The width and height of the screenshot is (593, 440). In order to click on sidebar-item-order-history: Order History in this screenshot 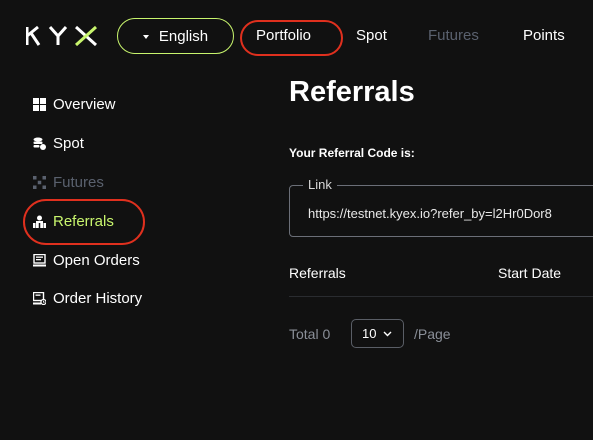, I will do `click(87, 298)`.